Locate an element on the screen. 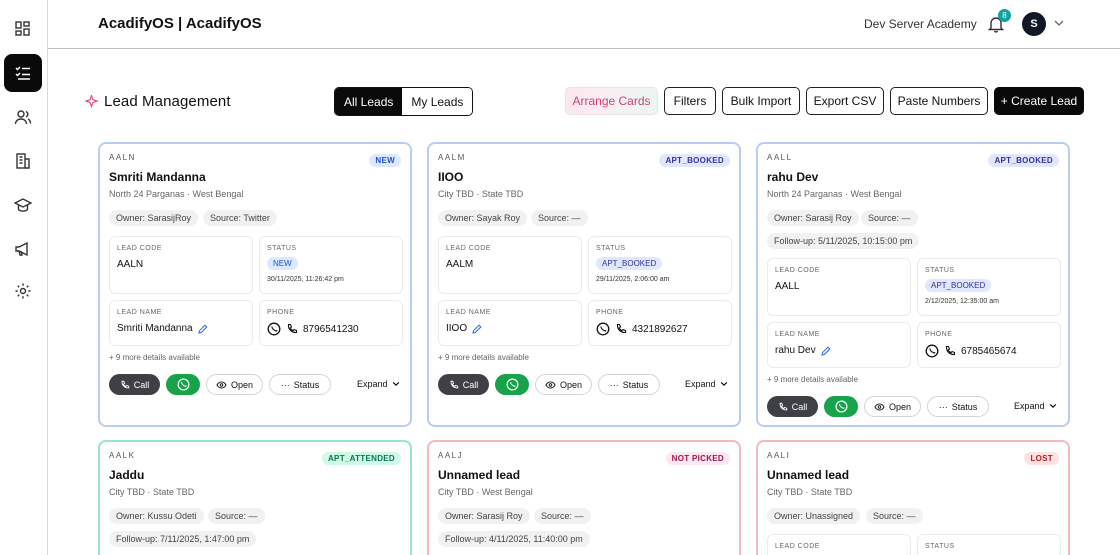 This screenshot has width=1120, height=555. source-chip: Source: Twitter is located at coordinates (240, 218).